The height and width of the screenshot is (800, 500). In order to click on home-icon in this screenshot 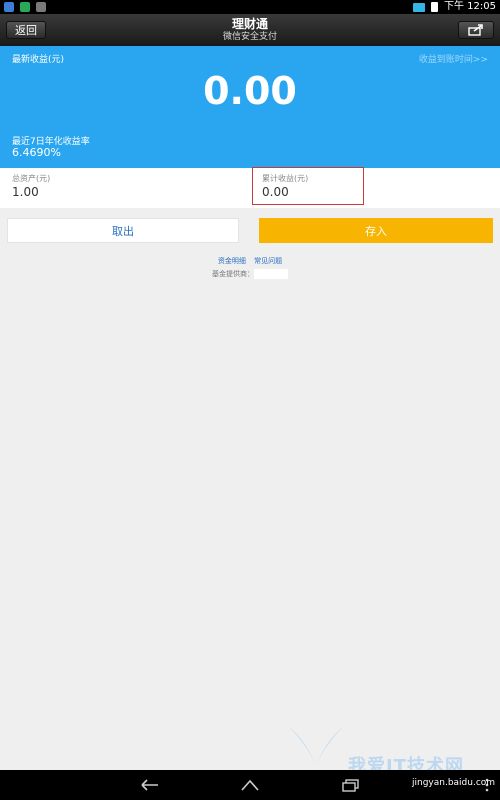, I will do `click(250, 785)`.